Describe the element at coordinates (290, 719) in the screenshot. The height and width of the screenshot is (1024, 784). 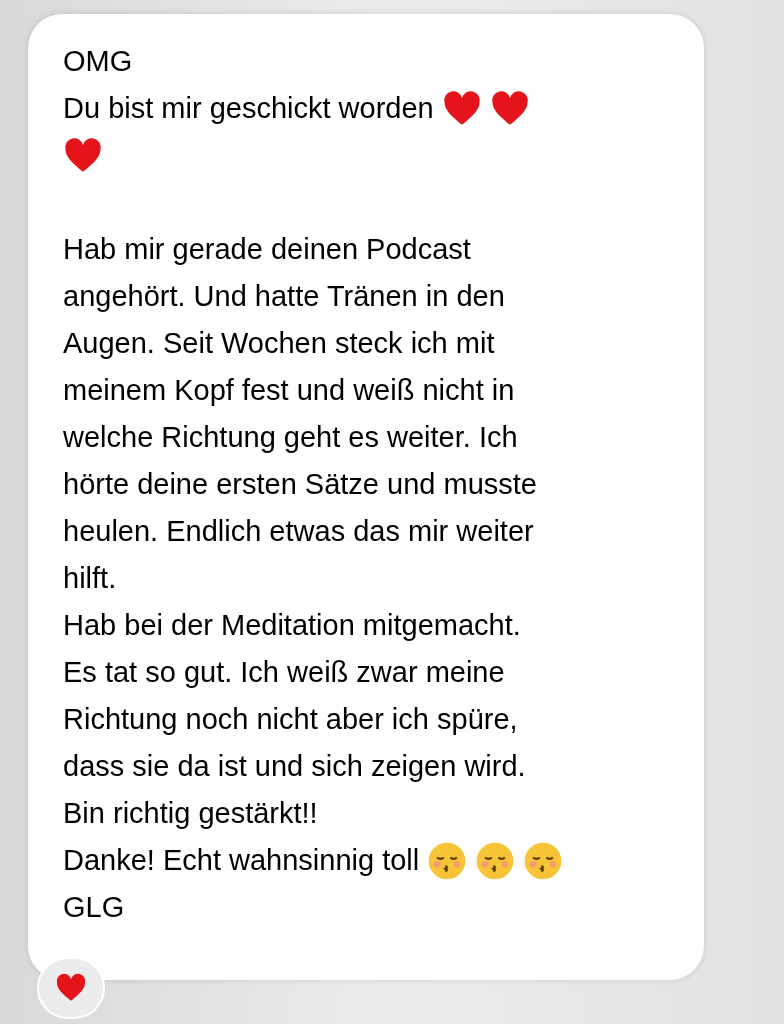
I see `message-text: Richtung noch nicht aber ich spüre,` at that location.